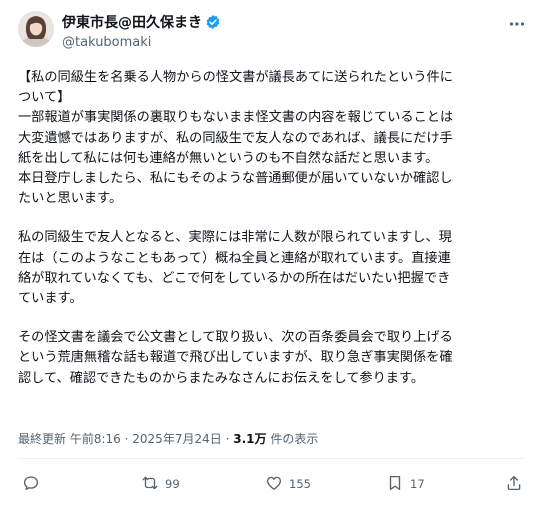 The height and width of the screenshot is (505, 541). I want to click on post-line: 在は（このようなこともあって）概ね全員と連絡が取れています。直接連, so click(234, 258).